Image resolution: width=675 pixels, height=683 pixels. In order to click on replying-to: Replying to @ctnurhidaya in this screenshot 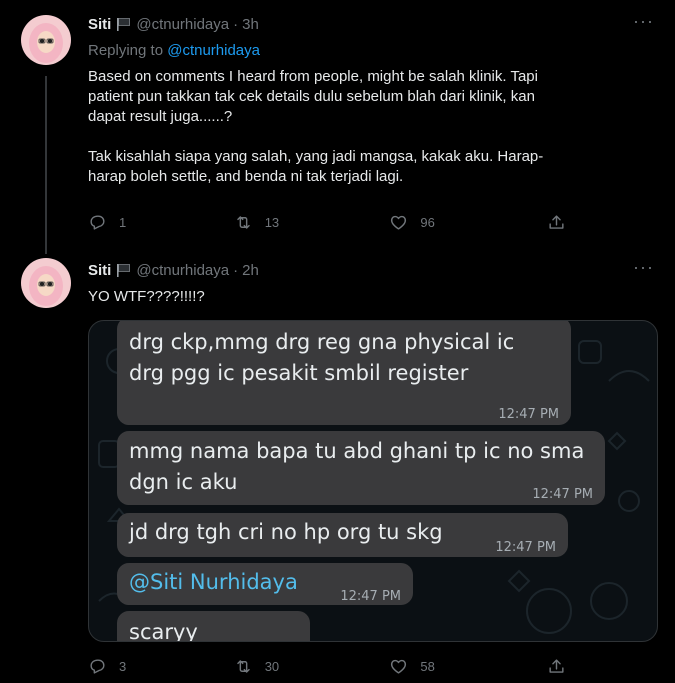, I will do `click(174, 50)`.